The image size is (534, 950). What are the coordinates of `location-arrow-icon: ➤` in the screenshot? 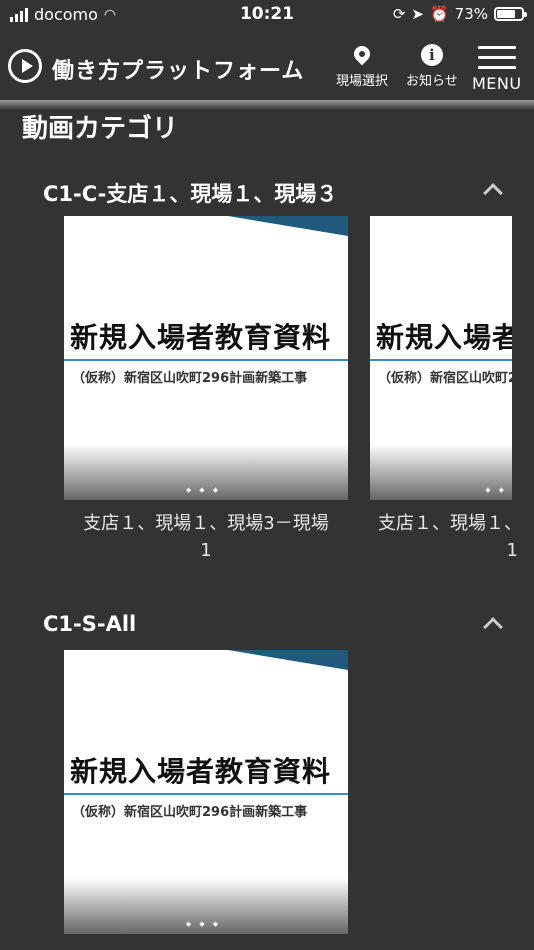 It's located at (417, 14).